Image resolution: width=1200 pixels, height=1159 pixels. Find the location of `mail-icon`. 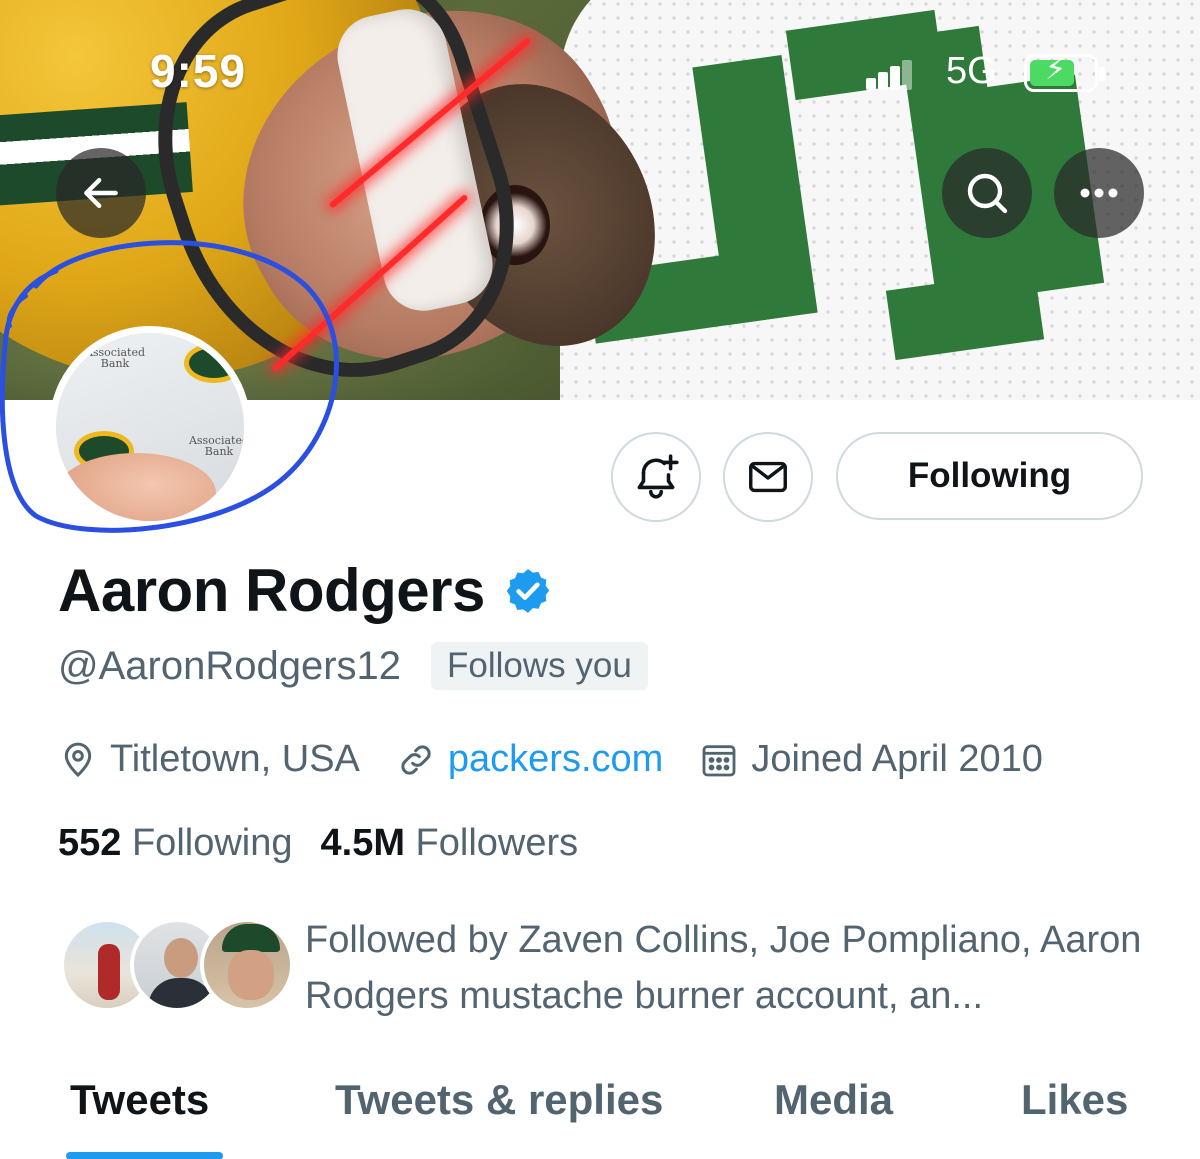

mail-icon is located at coordinates (768, 477).